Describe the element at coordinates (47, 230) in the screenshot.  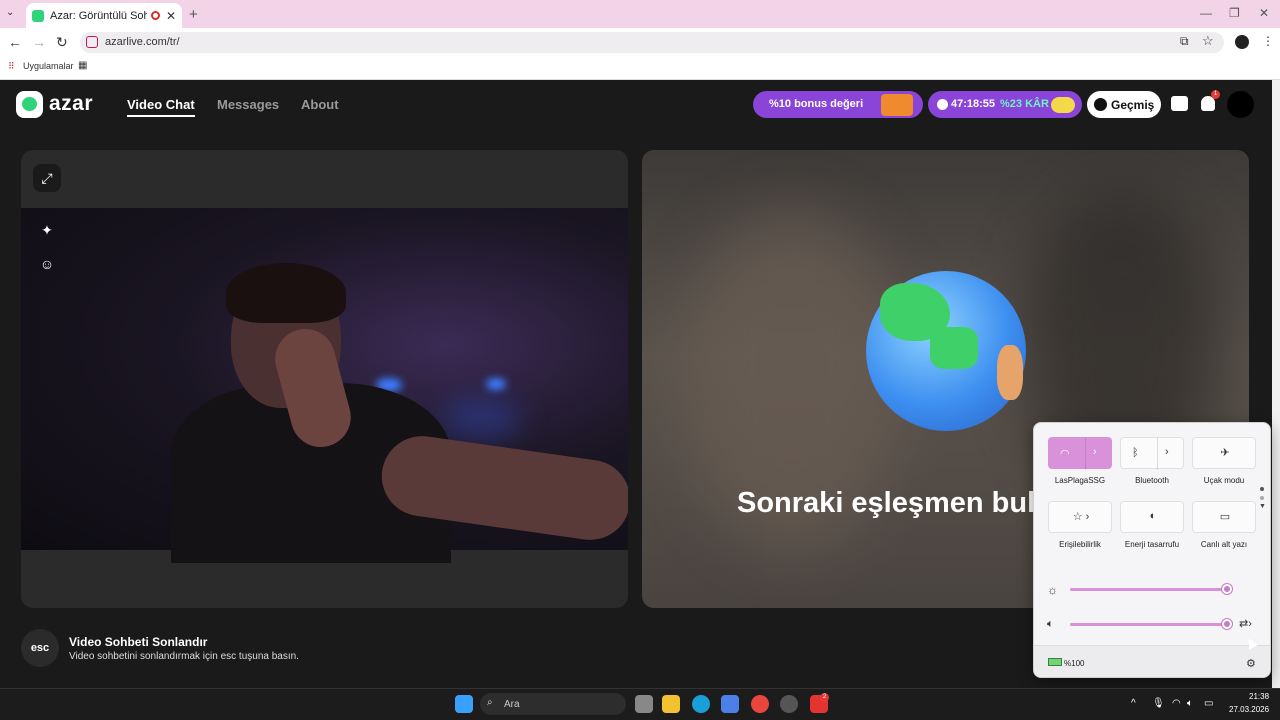
I see `magic-wand-icon: ✦` at that location.